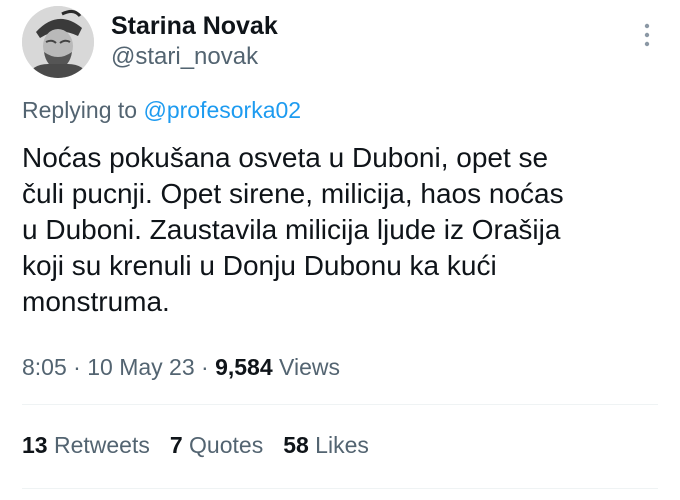 This screenshot has width=680, height=500. Describe the element at coordinates (80, 110) in the screenshot. I see `replying-to-label: Replying to` at that location.